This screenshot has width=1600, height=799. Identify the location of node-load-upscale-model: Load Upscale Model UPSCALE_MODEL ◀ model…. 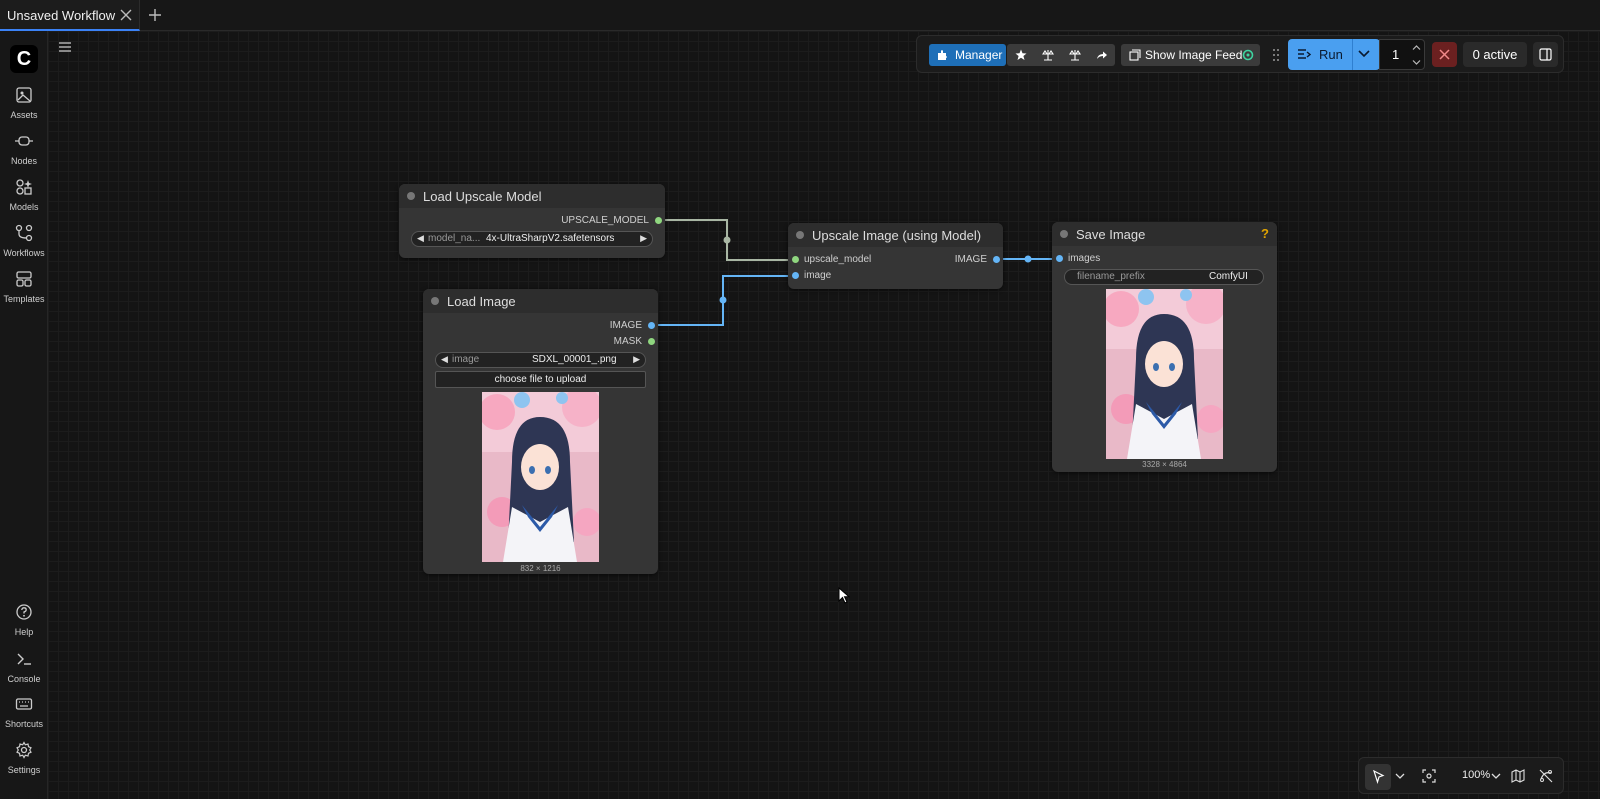
(532, 221).